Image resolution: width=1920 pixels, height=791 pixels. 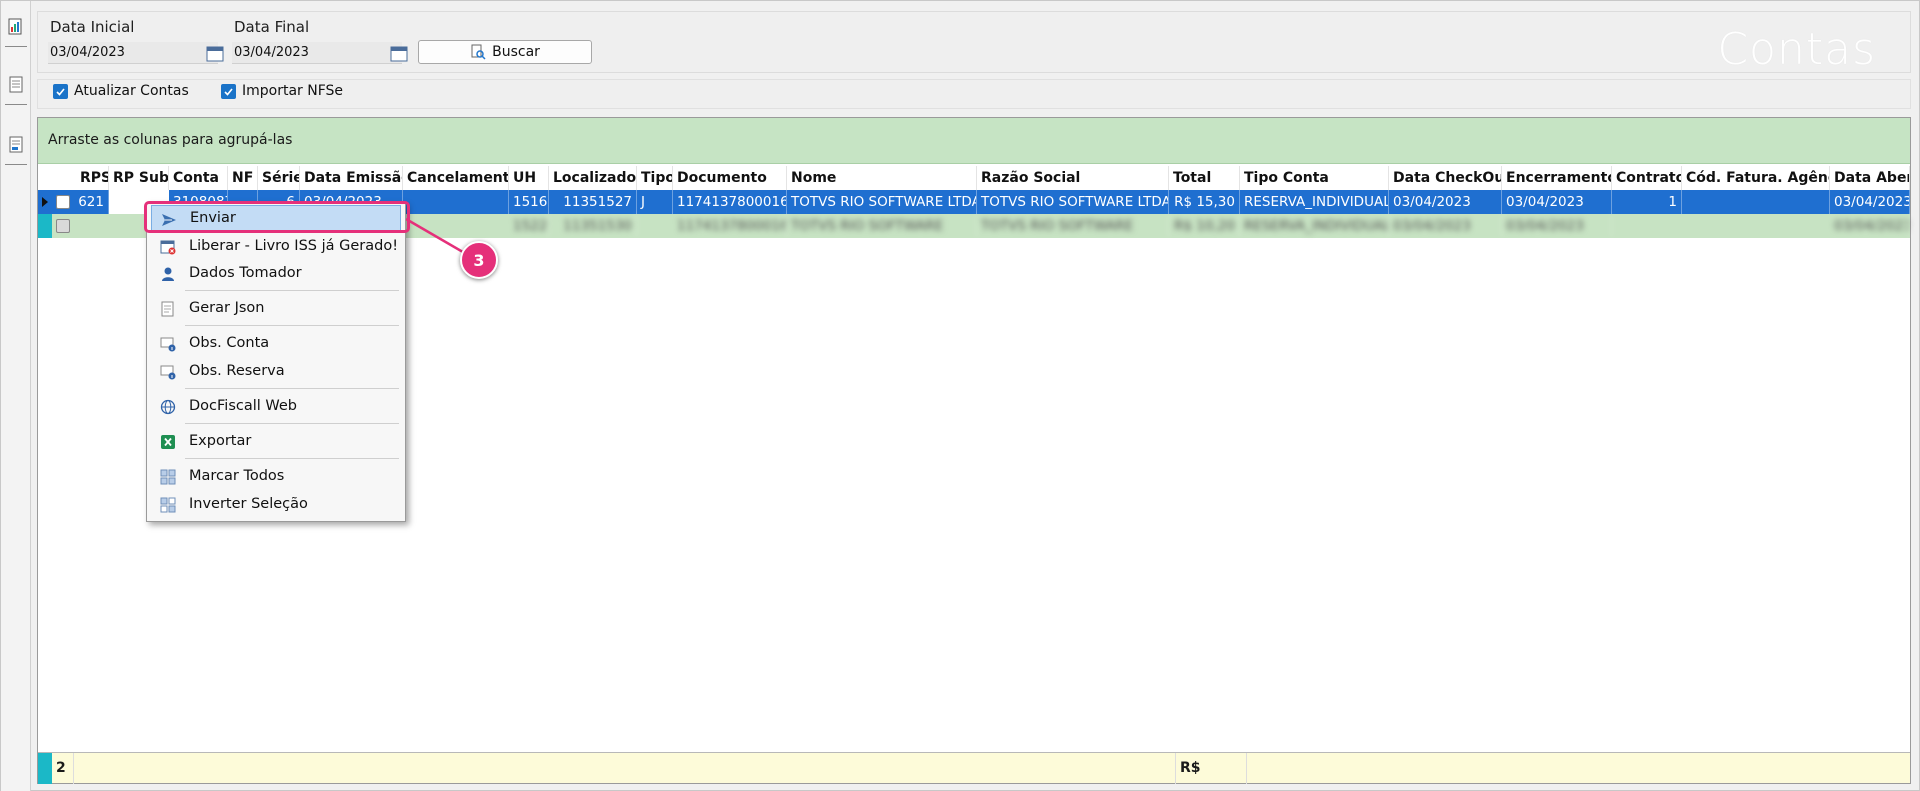 What do you see at coordinates (456, 178) in the screenshot?
I see `column-header-cancelamento: Cancelamento` at bounding box center [456, 178].